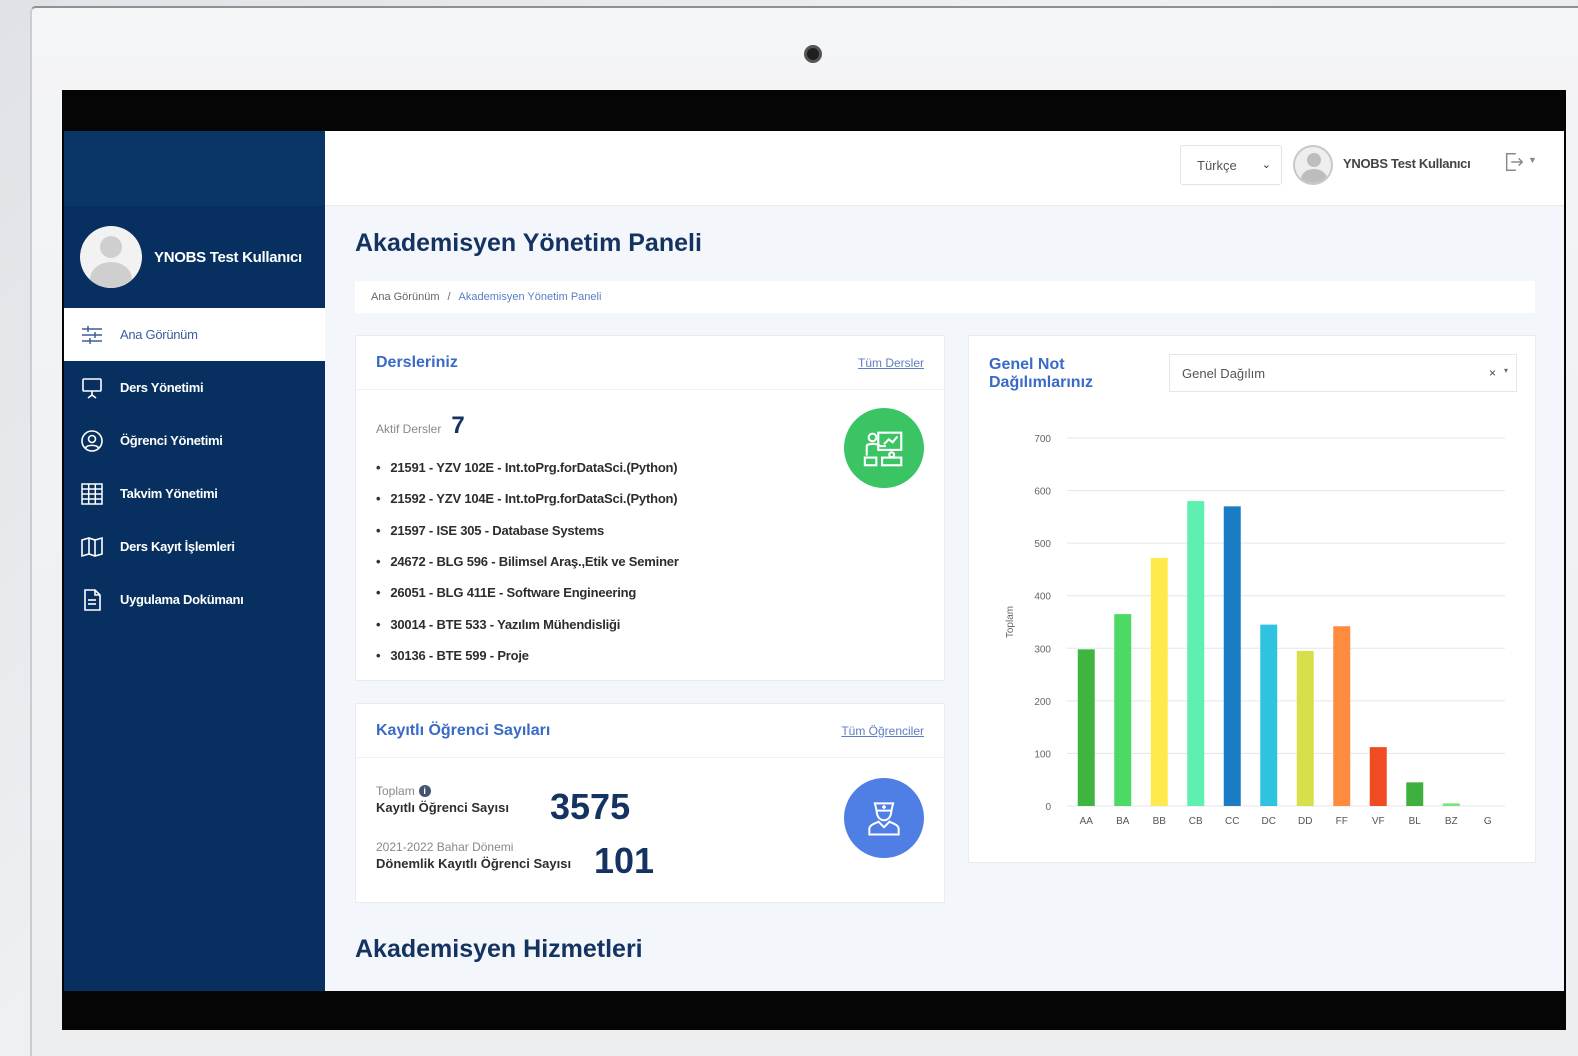 The height and width of the screenshot is (1056, 1578). I want to click on bar-dc, so click(1269, 715).